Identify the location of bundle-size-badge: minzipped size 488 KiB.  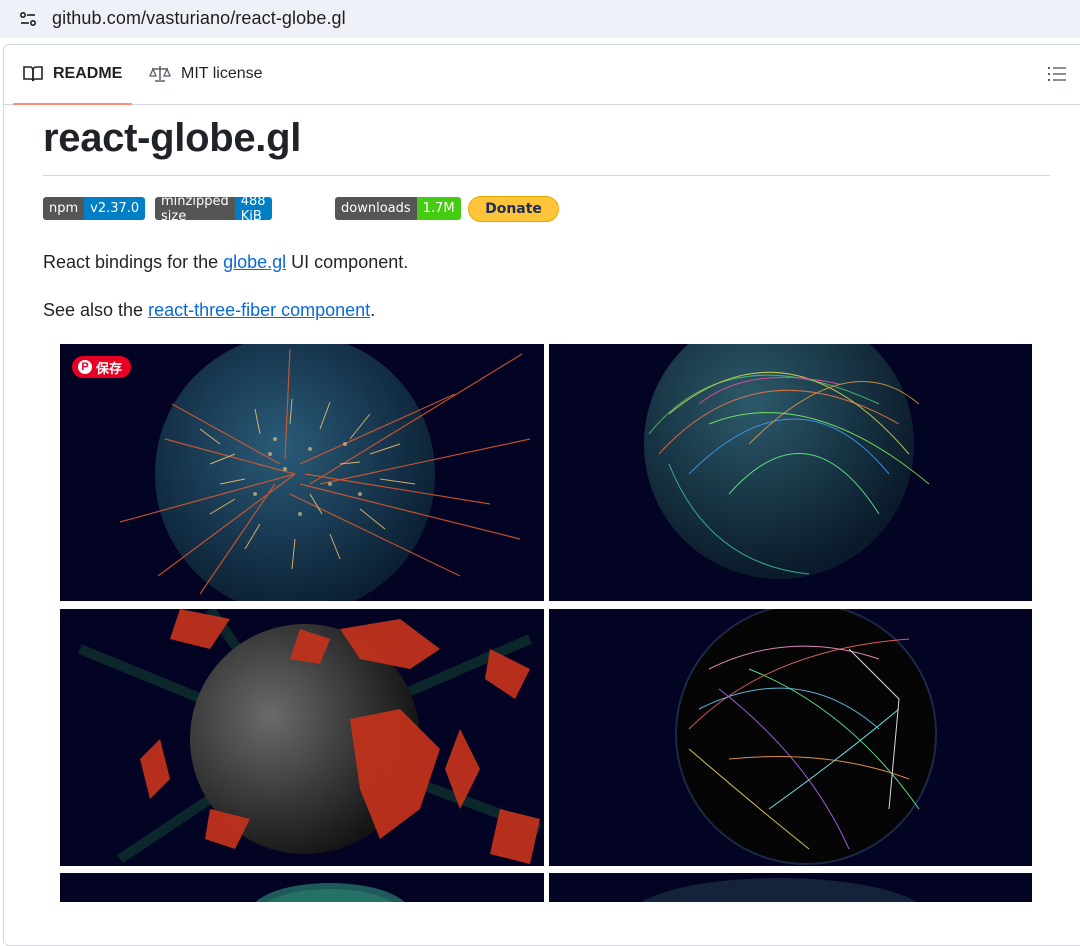
(213, 208).